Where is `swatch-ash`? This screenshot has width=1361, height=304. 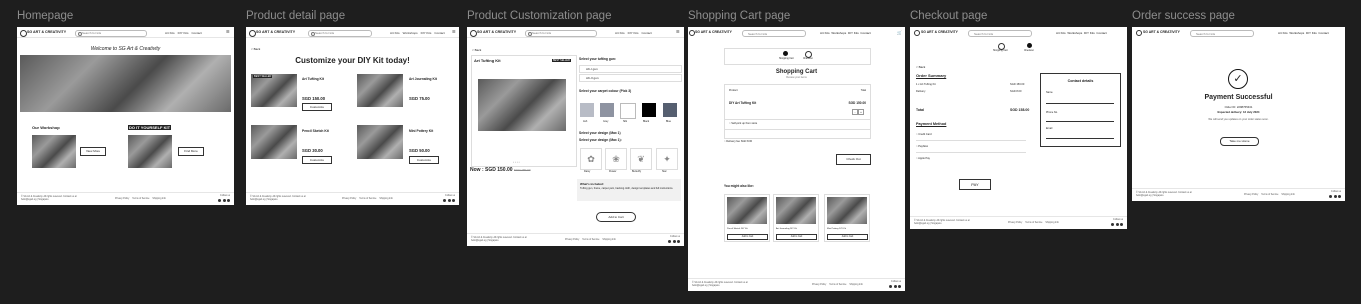
swatch-ash is located at coordinates (587, 110).